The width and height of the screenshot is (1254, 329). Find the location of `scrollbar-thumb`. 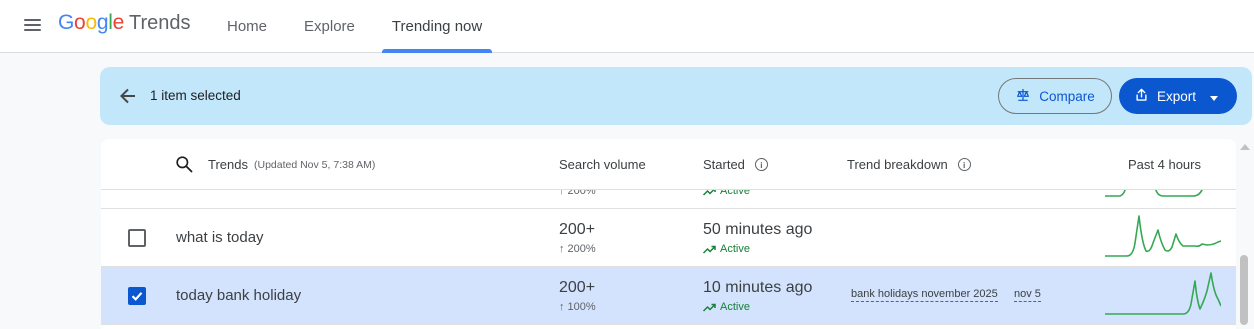

scrollbar-thumb is located at coordinates (1244, 290).